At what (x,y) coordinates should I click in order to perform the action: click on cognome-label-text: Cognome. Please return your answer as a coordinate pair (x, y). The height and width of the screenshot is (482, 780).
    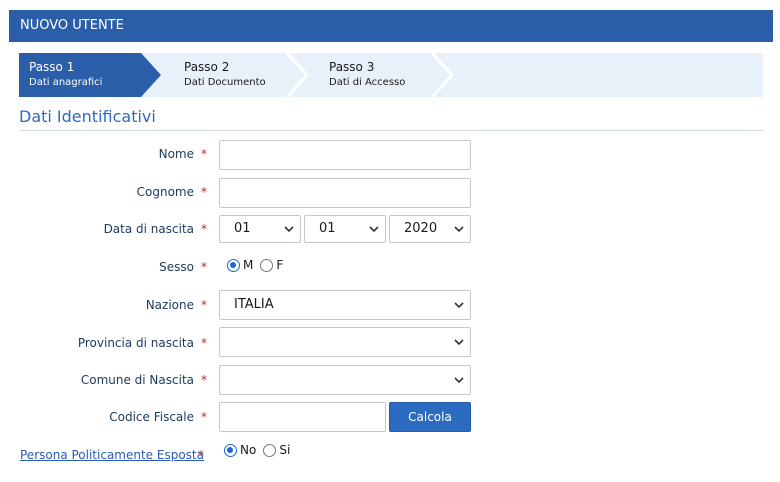
    Looking at the image, I should click on (165, 192).